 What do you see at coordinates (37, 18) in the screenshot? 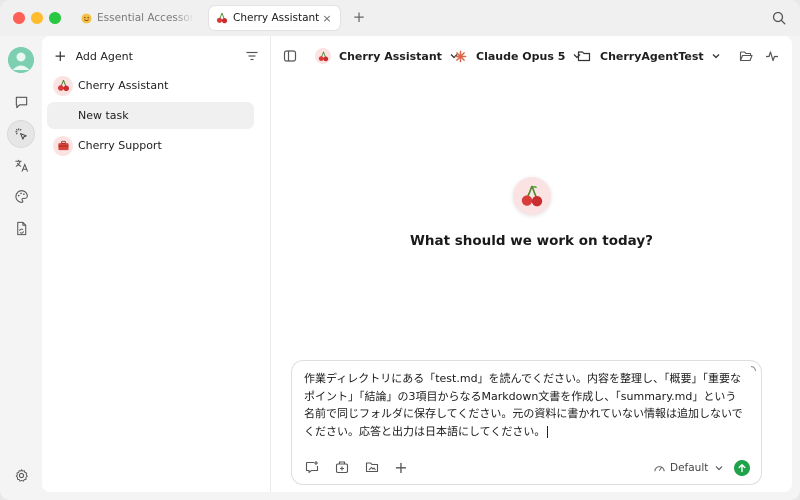
I see `minimize-window-button` at bounding box center [37, 18].